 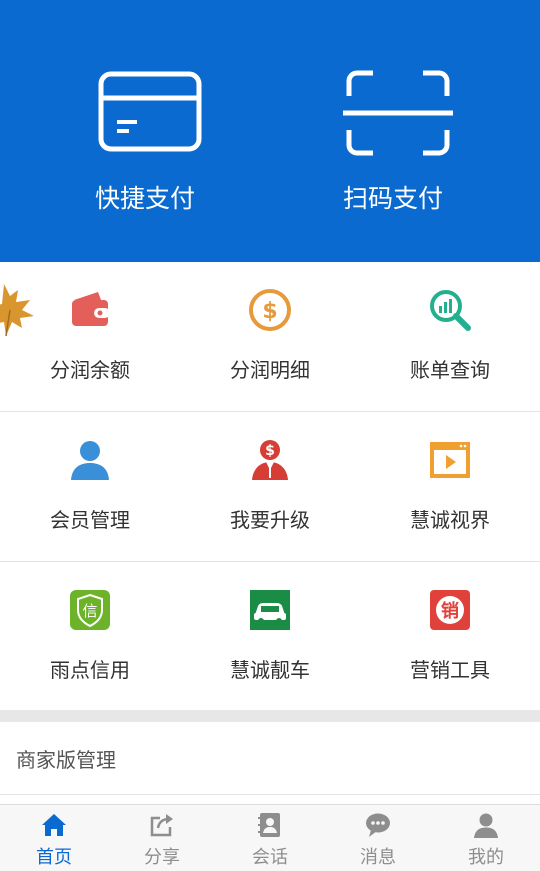 What do you see at coordinates (54, 857) in the screenshot?
I see `tab-label: 首页` at bounding box center [54, 857].